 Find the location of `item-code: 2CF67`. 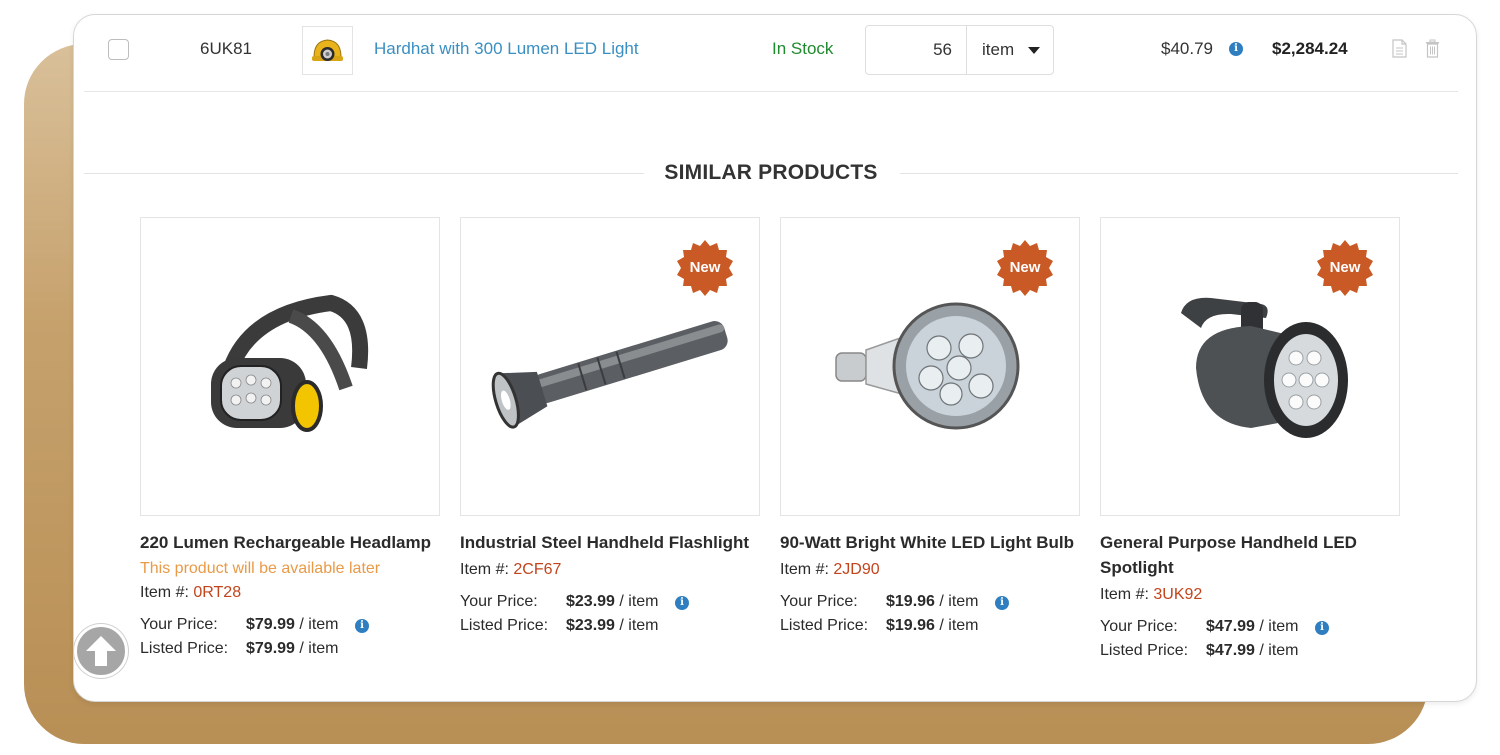

item-code: 2CF67 is located at coordinates (537, 569).